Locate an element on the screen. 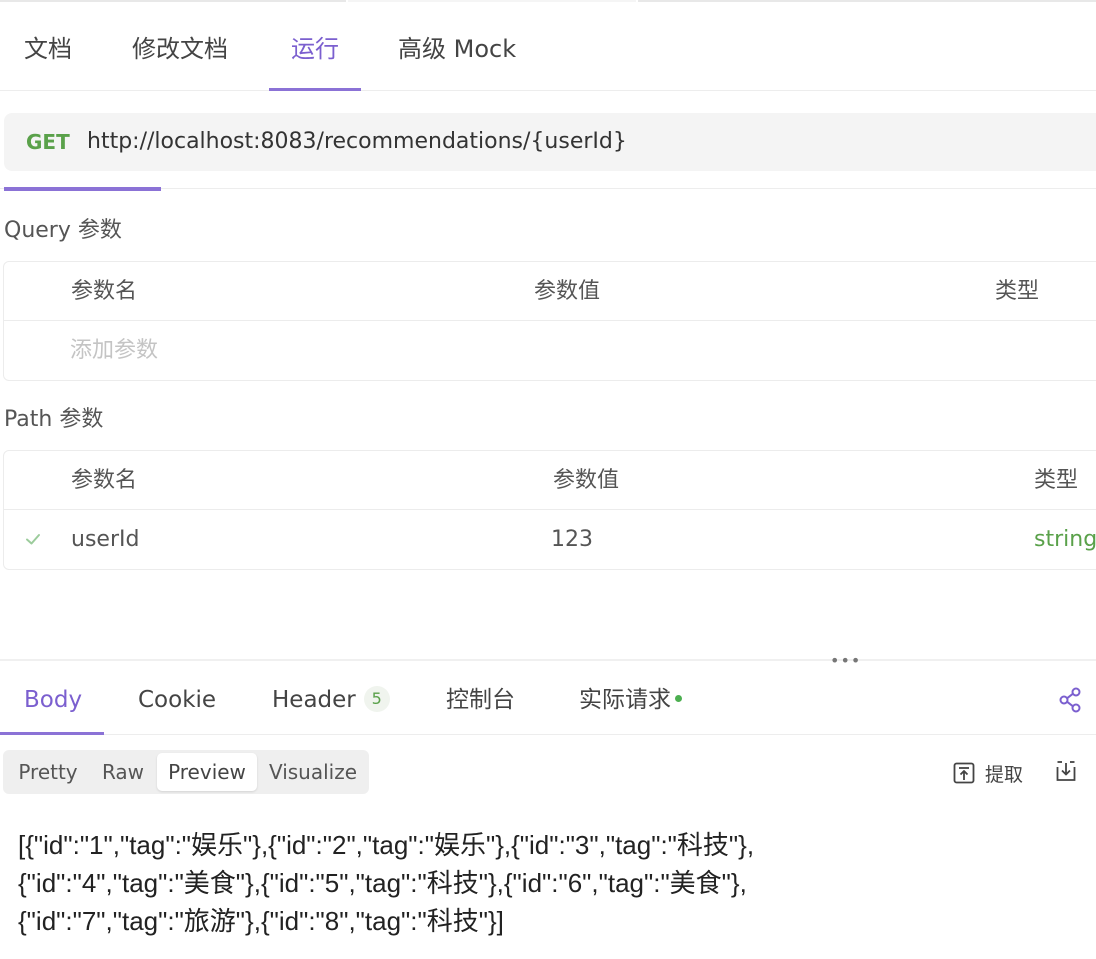  view-mode-pretty: Pretty is located at coordinates (48, 772).